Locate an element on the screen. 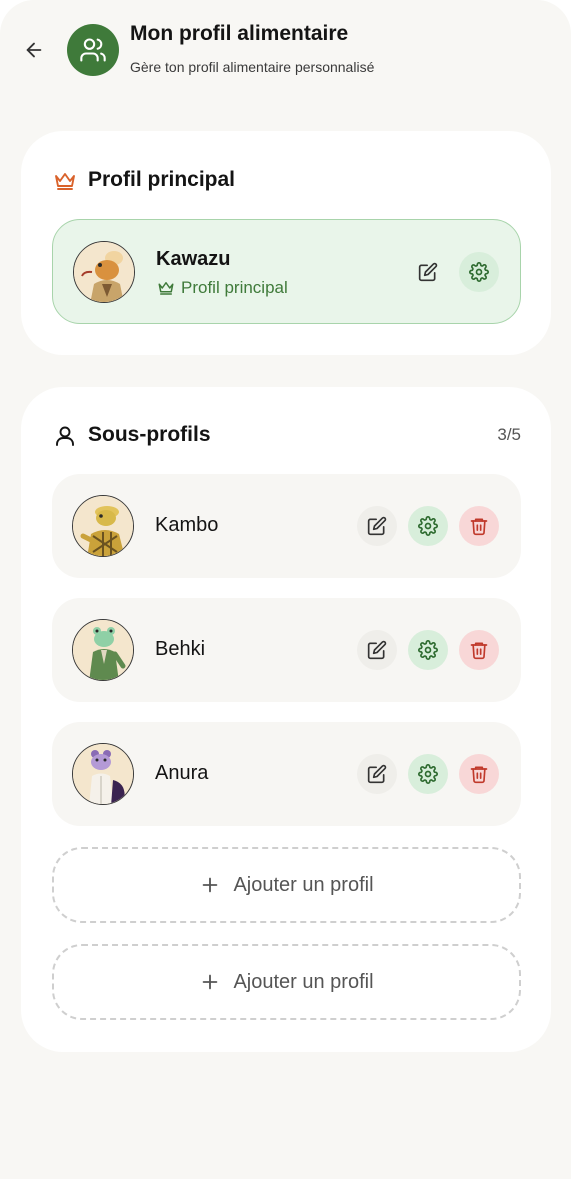 Image resolution: width=571 pixels, height=1179 pixels. arrow-left-icon is located at coordinates (34, 50).